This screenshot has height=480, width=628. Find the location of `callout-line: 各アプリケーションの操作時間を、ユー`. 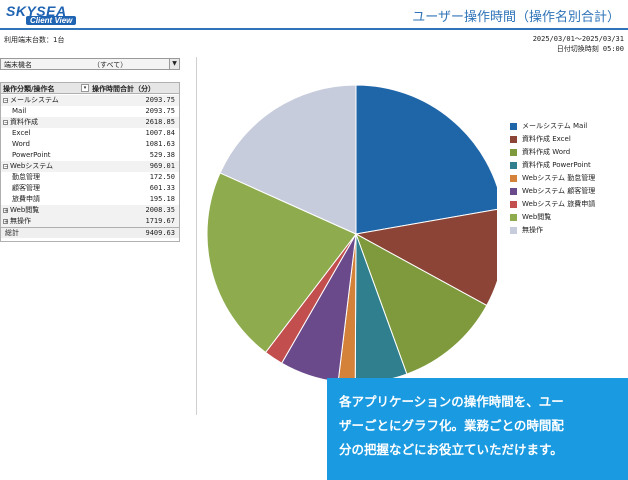

callout-line: 各アプリケーションの操作時間を、ユー is located at coordinates (451, 401).